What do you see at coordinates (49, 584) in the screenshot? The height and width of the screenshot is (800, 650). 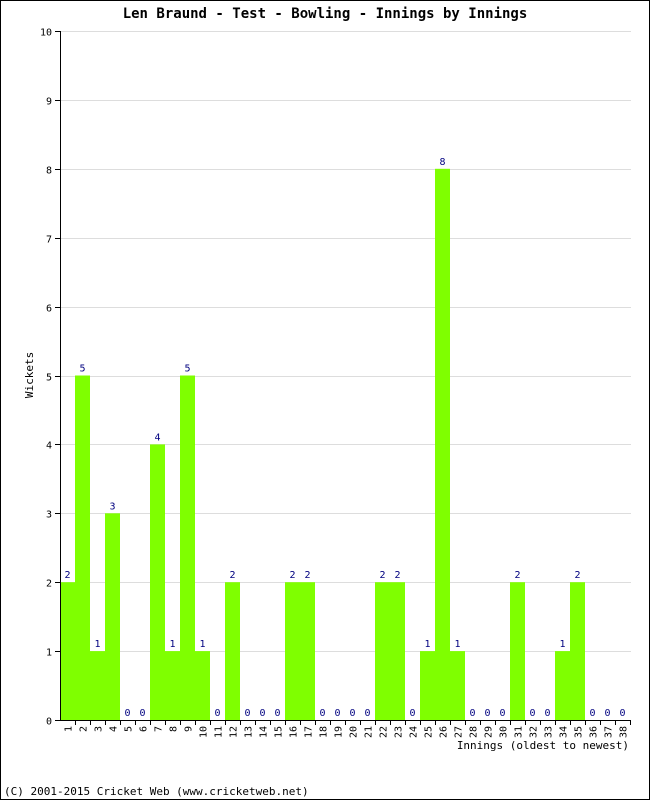 I see `y-tick-label: 2` at bounding box center [49, 584].